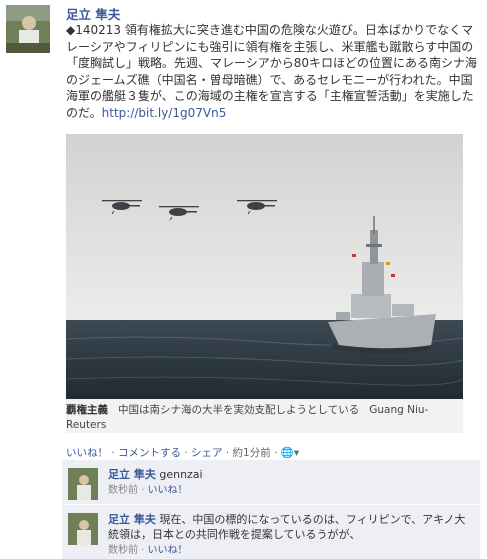 This screenshot has height=559, width=487. Describe the element at coordinates (290, 453) in the screenshot. I see `privacy-globe-icon: 🌐▾` at that location.